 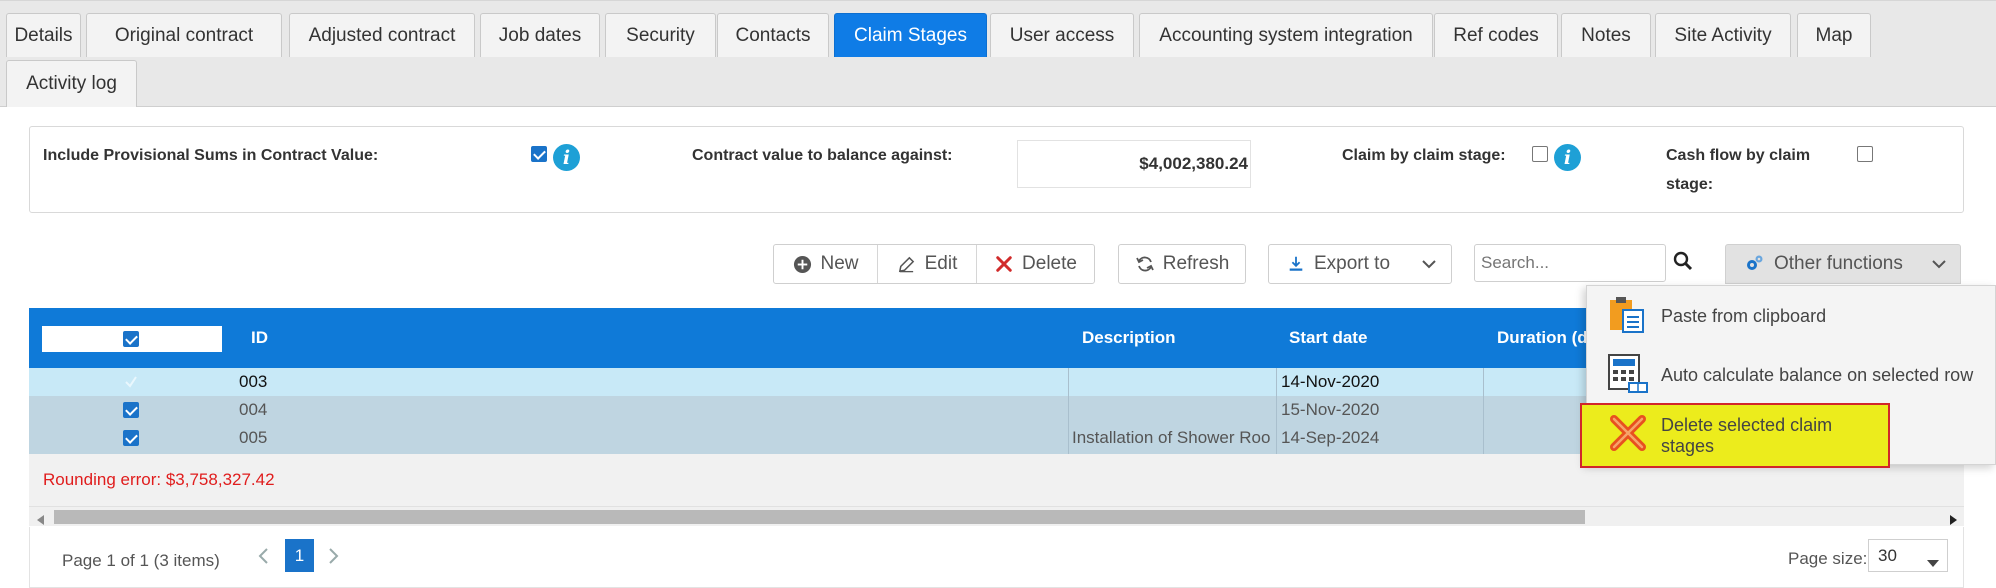 I want to click on edit-label: Edit, so click(x=941, y=263).